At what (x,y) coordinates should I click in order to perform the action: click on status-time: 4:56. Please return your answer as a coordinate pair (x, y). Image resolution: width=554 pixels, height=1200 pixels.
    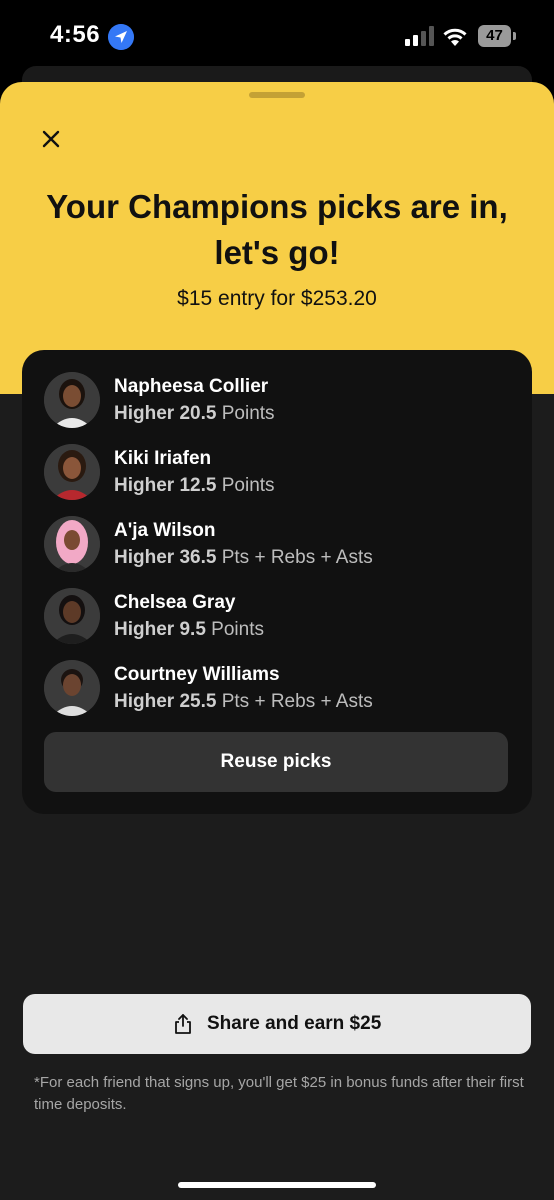
    Looking at the image, I should click on (75, 34).